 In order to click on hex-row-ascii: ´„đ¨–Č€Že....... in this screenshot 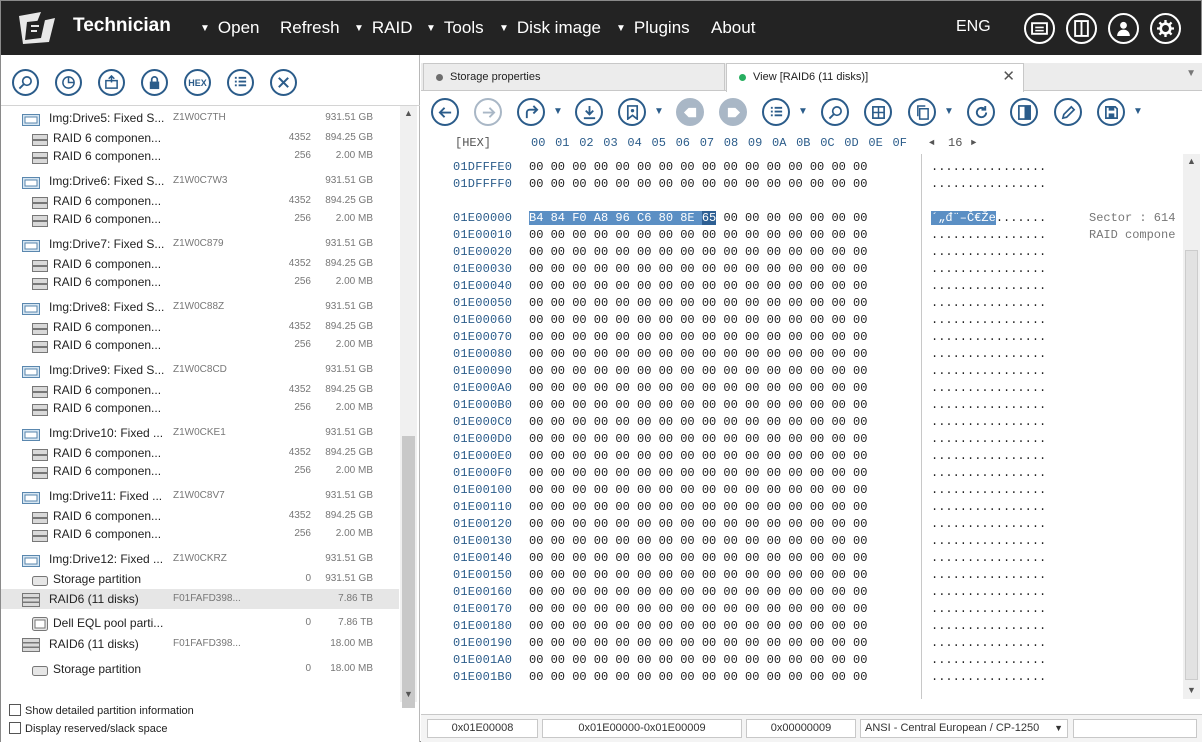, I will do `click(988, 218)`.